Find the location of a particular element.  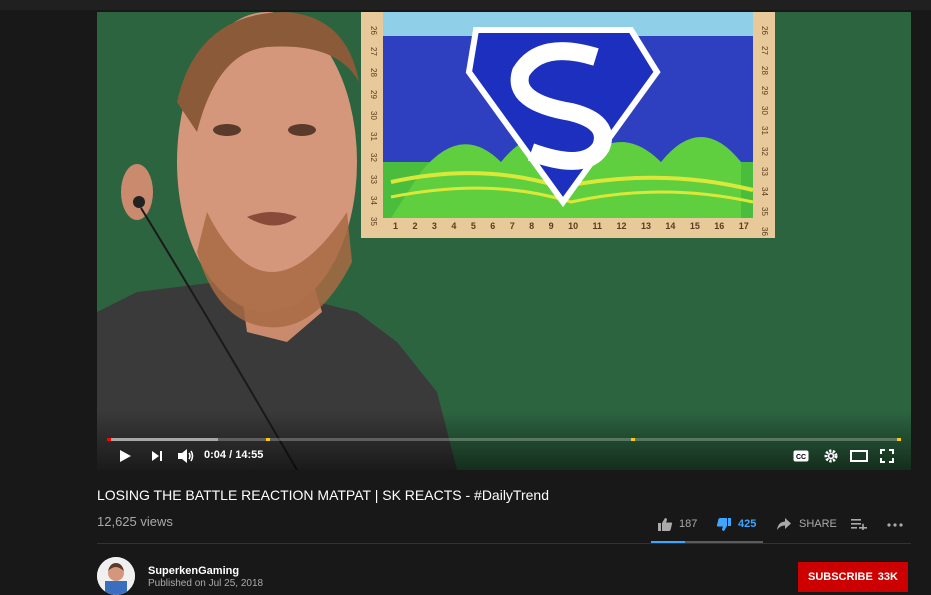

thumbs-down-icon is located at coordinates (723, 524).